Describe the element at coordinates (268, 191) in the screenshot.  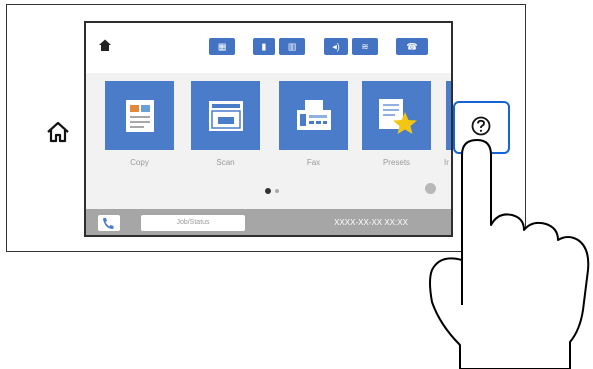
I see `page-indicator-active` at that location.